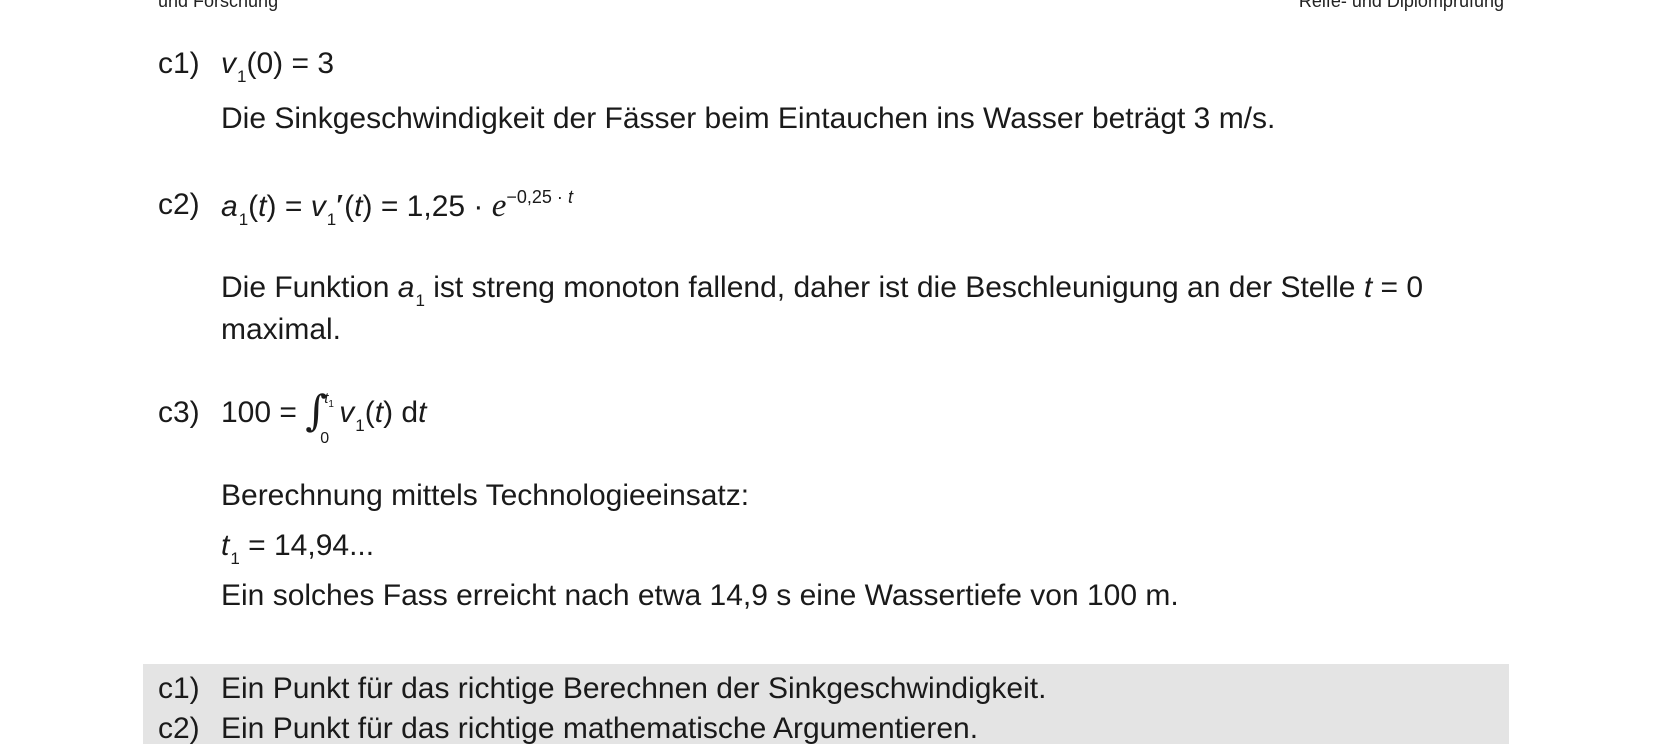 The height and width of the screenshot is (746, 1654). What do you see at coordinates (1398, 287) in the screenshot?
I see `c2-text-f: = 0` at bounding box center [1398, 287].